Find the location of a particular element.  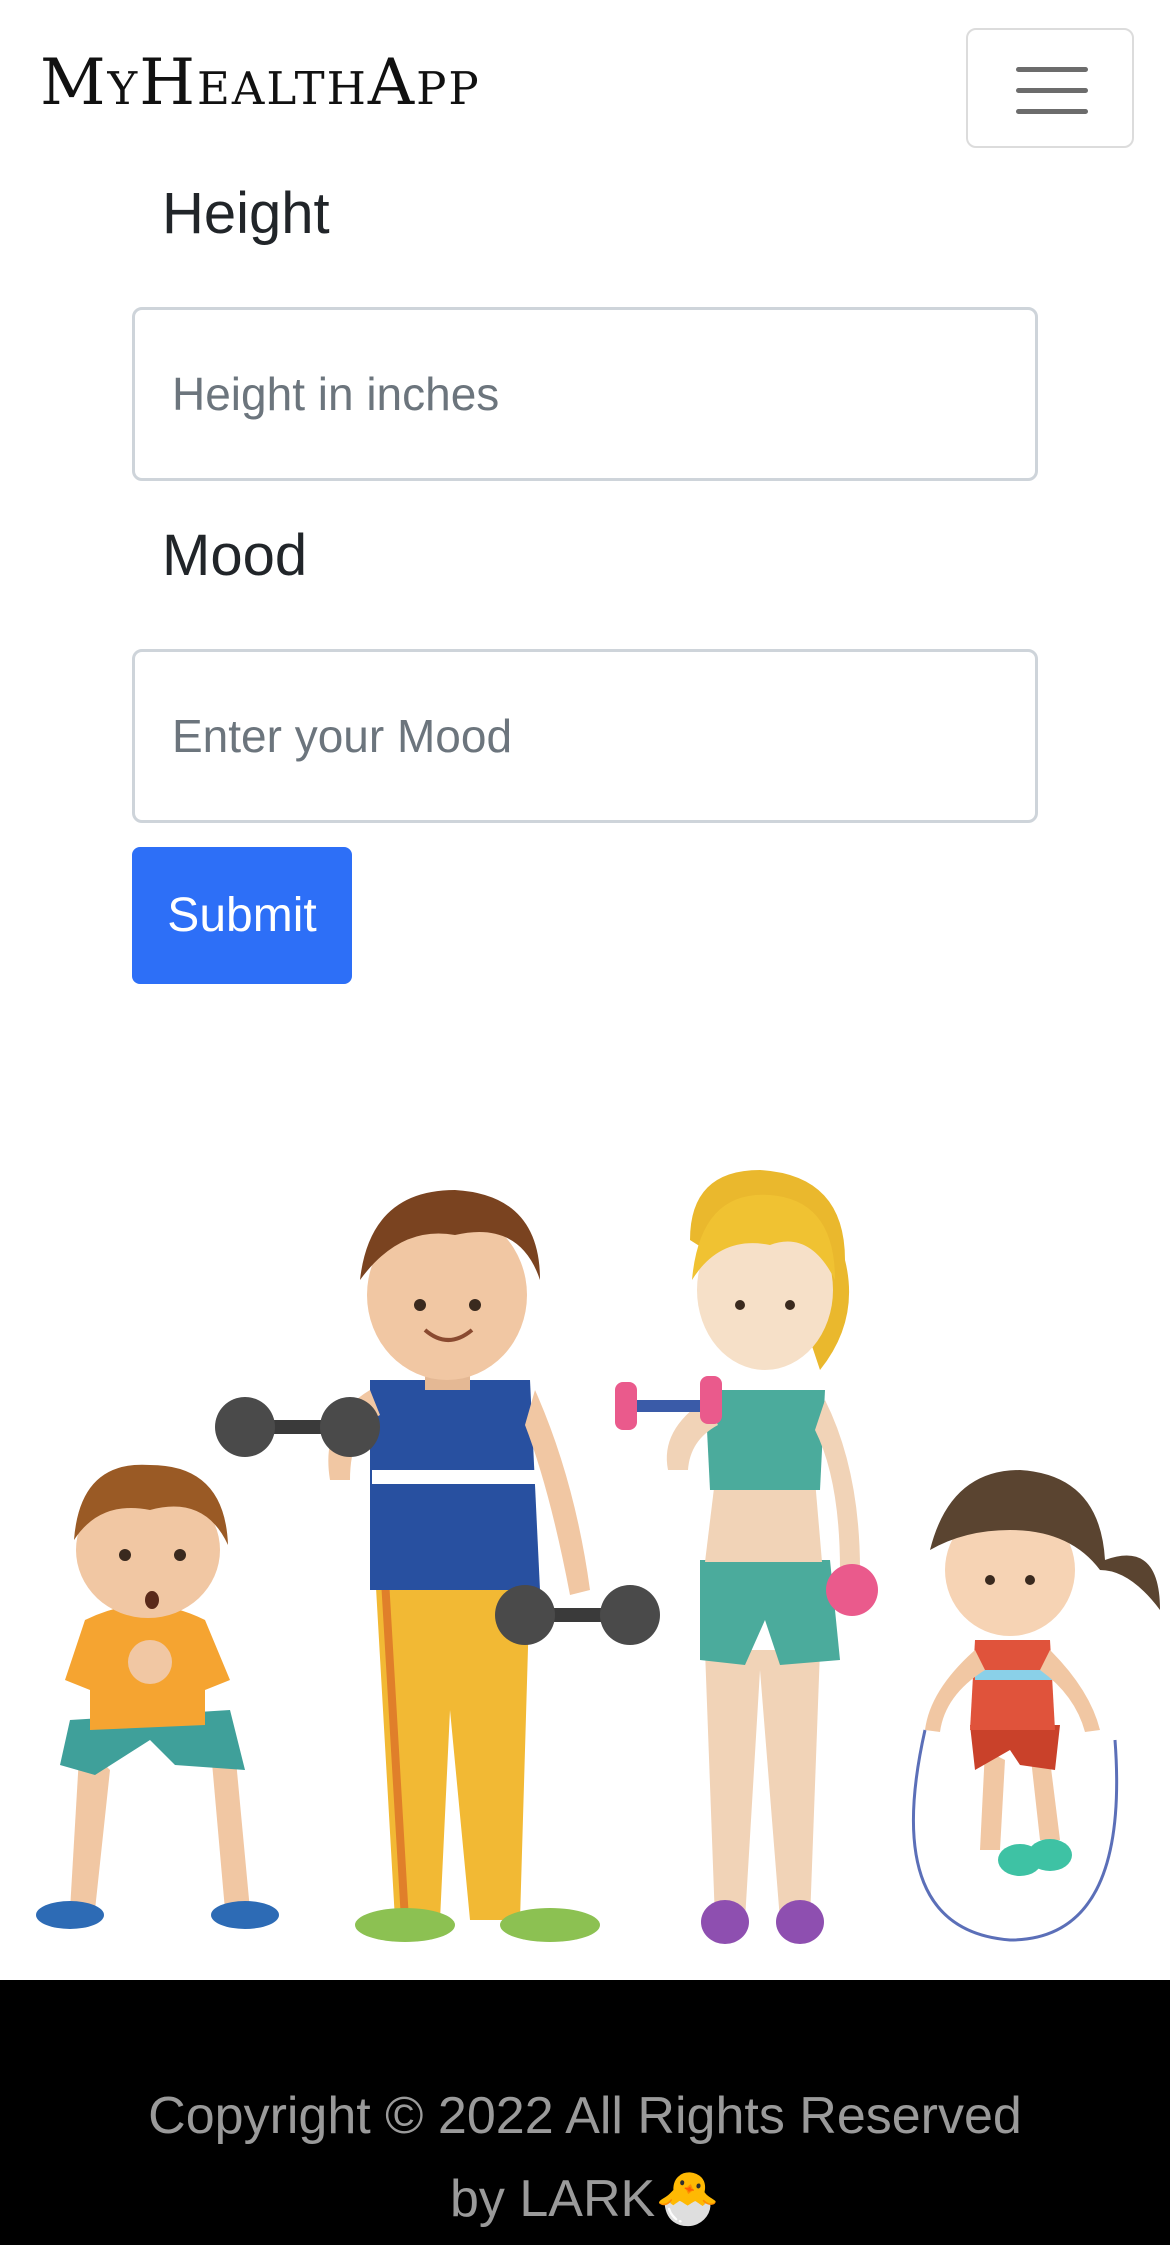

submit-button: Submit is located at coordinates (242, 915).